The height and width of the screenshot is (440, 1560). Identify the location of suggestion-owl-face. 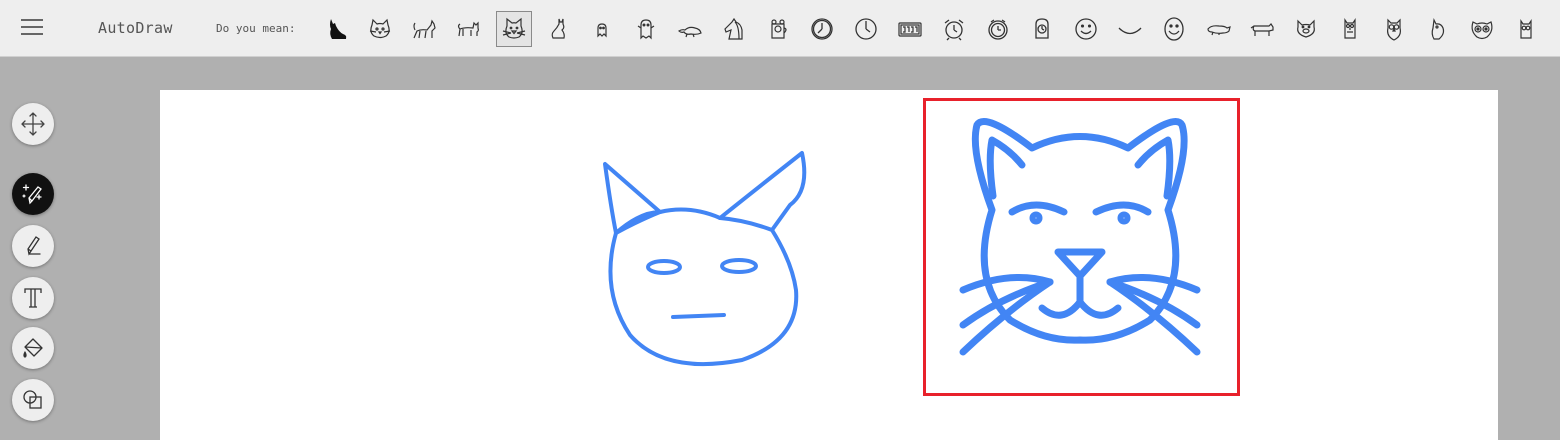
(1482, 29).